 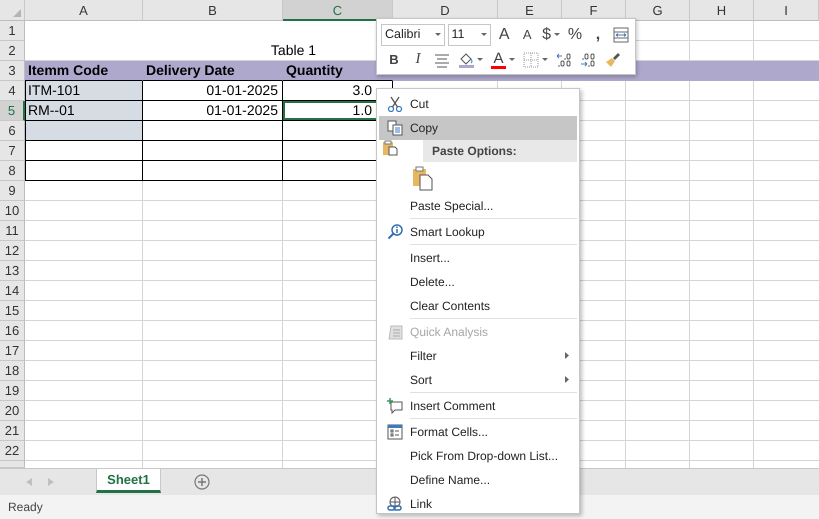 I want to click on row-header: 7, so click(x=12, y=151).